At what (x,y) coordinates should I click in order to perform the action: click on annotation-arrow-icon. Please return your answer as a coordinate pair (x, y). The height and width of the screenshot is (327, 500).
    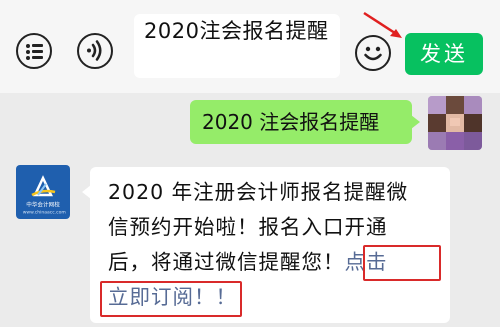
    Looking at the image, I should click on (382, 24).